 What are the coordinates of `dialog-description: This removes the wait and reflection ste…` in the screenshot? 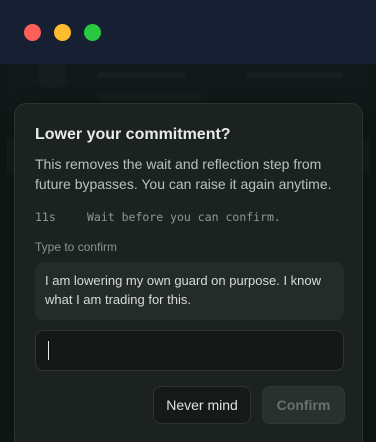 It's located at (183, 174).